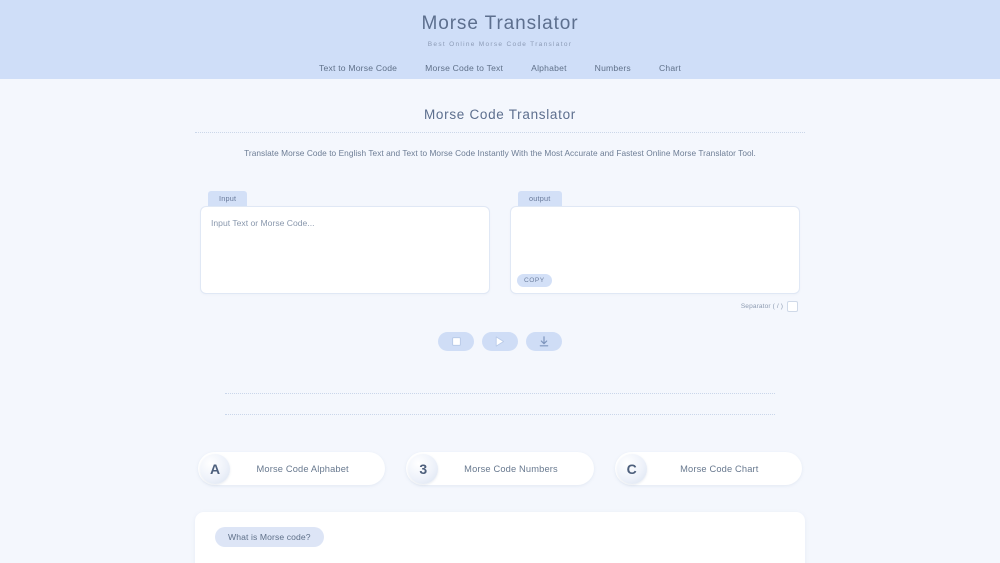 Image resolution: width=1000 pixels, height=563 pixels. What do you see at coordinates (302, 468) in the screenshot?
I see `card-morse-code-alphabet-label: Morse Code Alphabet` at bounding box center [302, 468].